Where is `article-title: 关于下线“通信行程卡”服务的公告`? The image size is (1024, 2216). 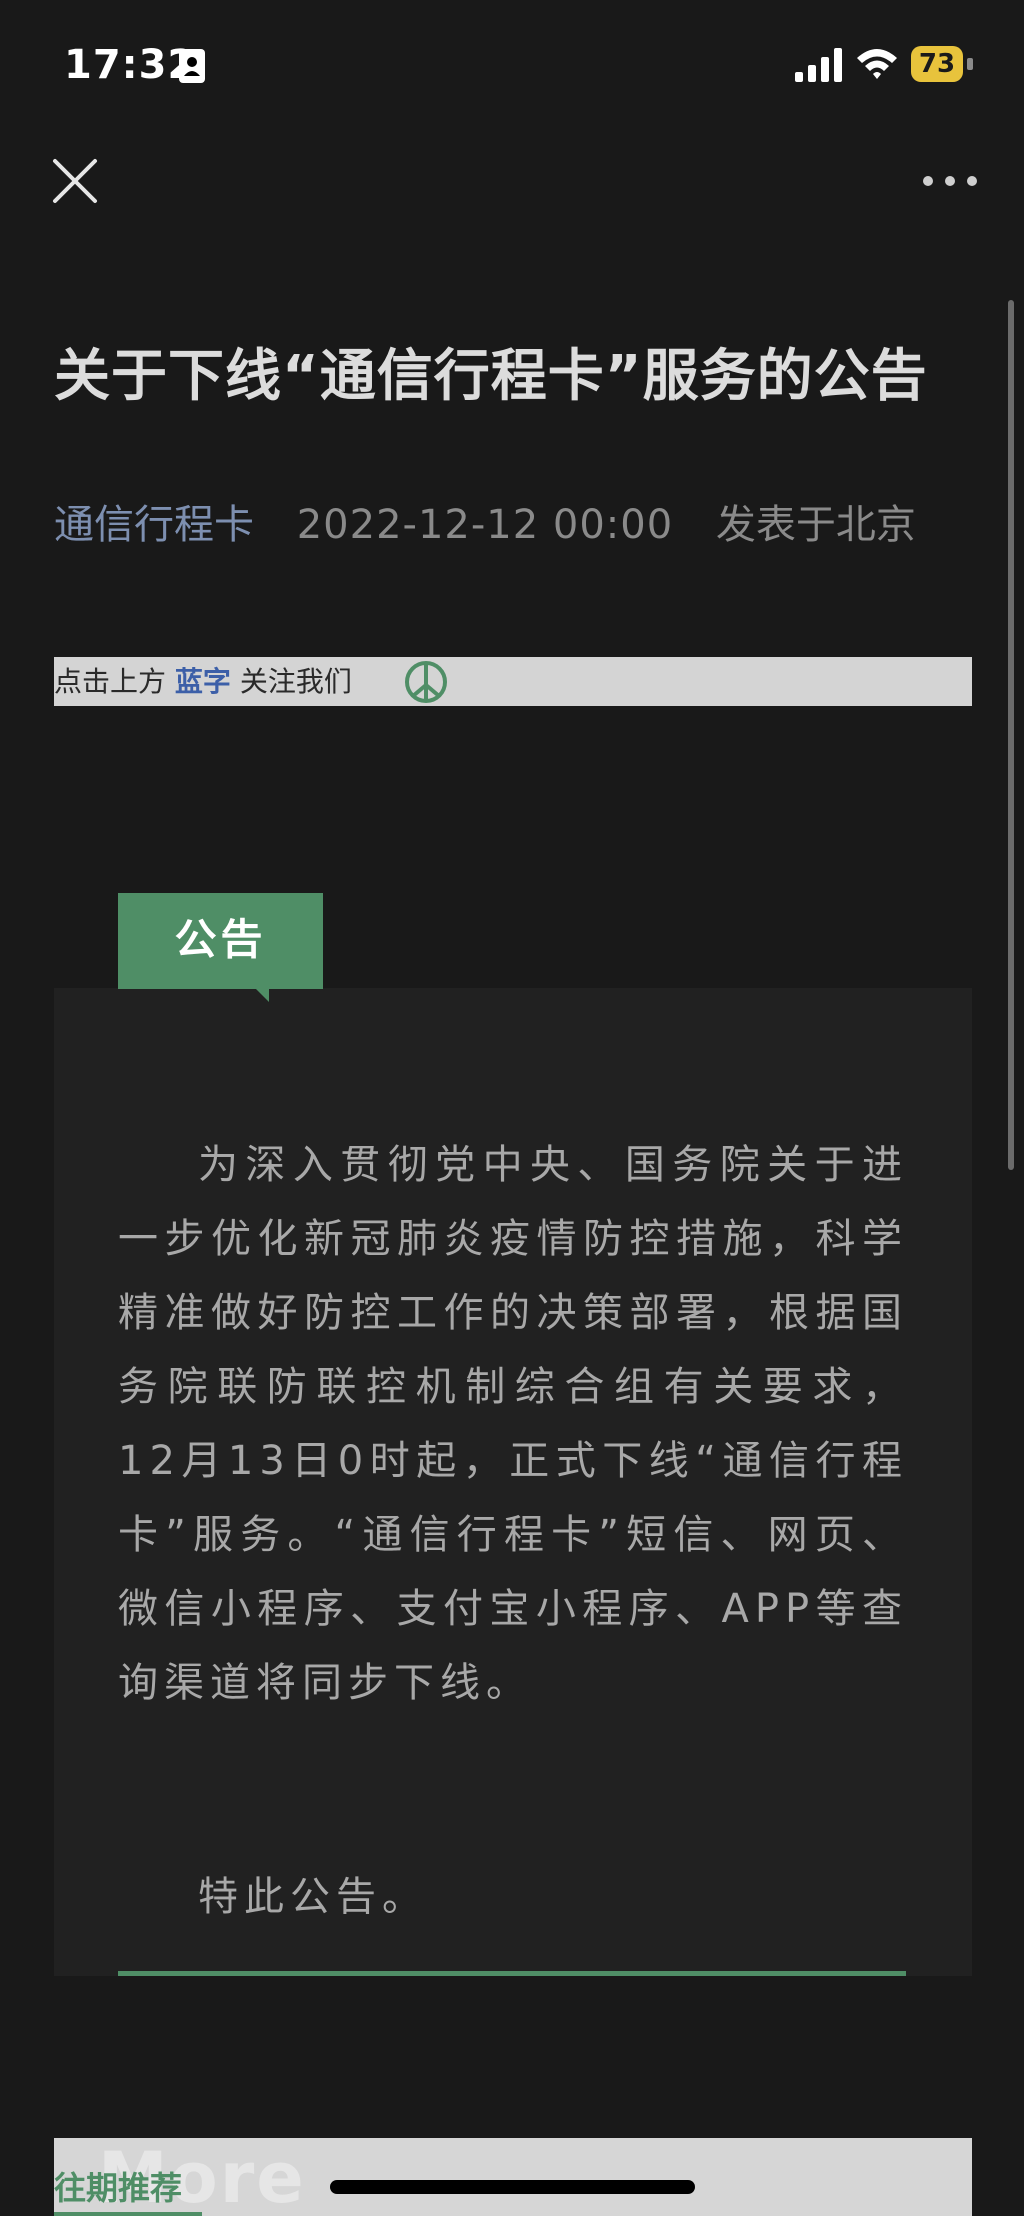 article-title: 关于下线“通信行程卡”服务的公告 is located at coordinates (491, 376).